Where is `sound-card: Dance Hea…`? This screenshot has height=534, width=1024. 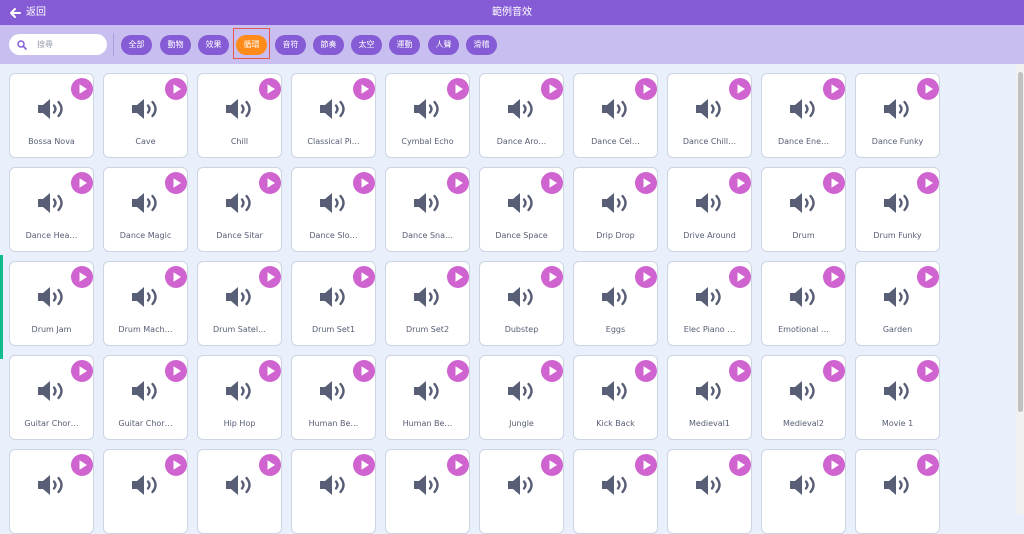
sound-card: Dance Hea… is located at coordinates (51, 209).